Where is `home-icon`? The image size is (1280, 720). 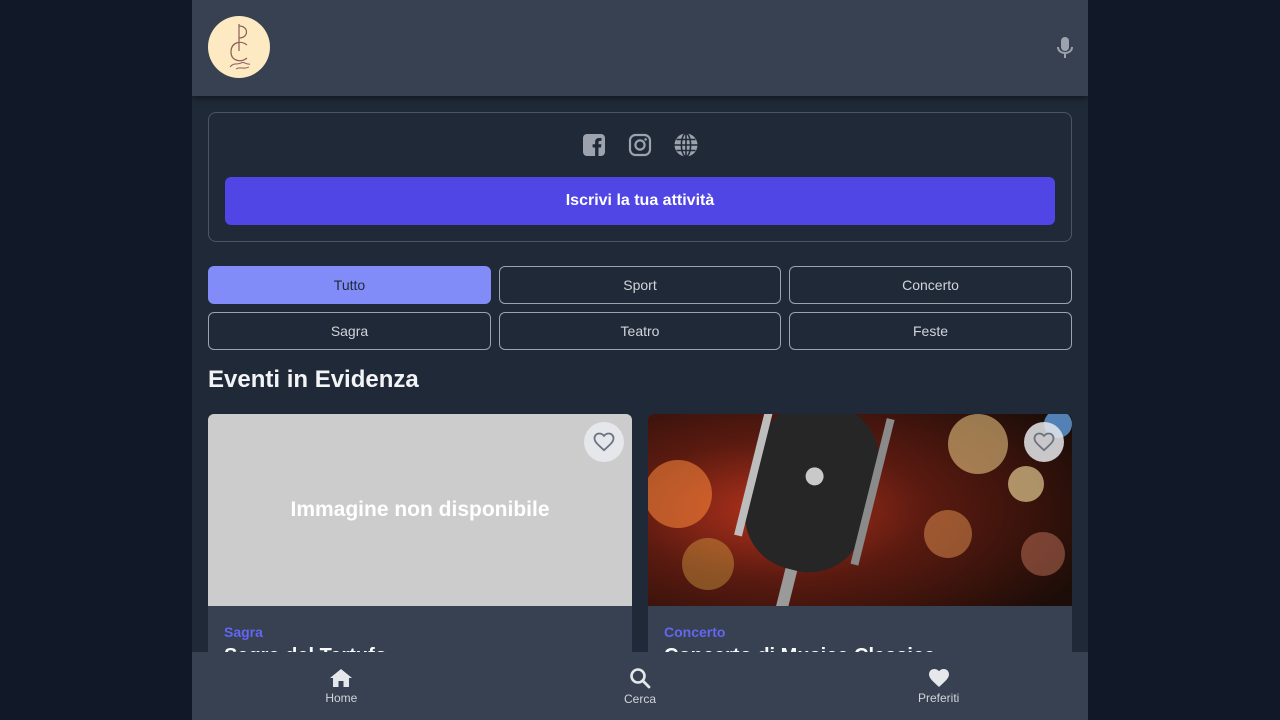 home-icon is located at coordinates (341, 677).